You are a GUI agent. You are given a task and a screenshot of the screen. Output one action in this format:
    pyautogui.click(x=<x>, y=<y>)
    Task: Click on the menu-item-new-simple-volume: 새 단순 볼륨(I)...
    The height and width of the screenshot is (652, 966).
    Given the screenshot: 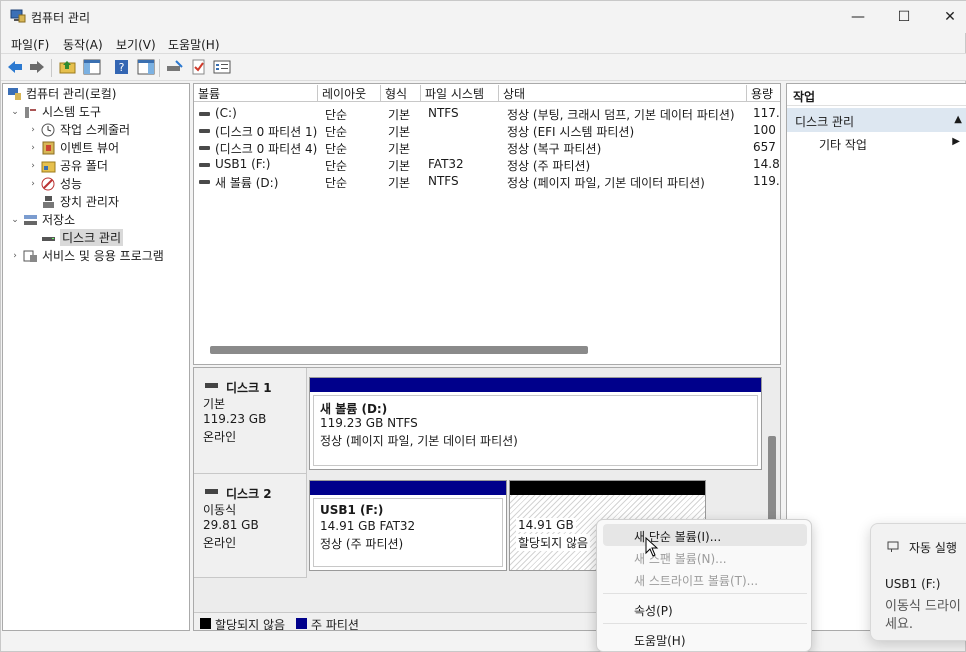 What is the action you would take?
    pyautogui.click(x=705, y=535)
    